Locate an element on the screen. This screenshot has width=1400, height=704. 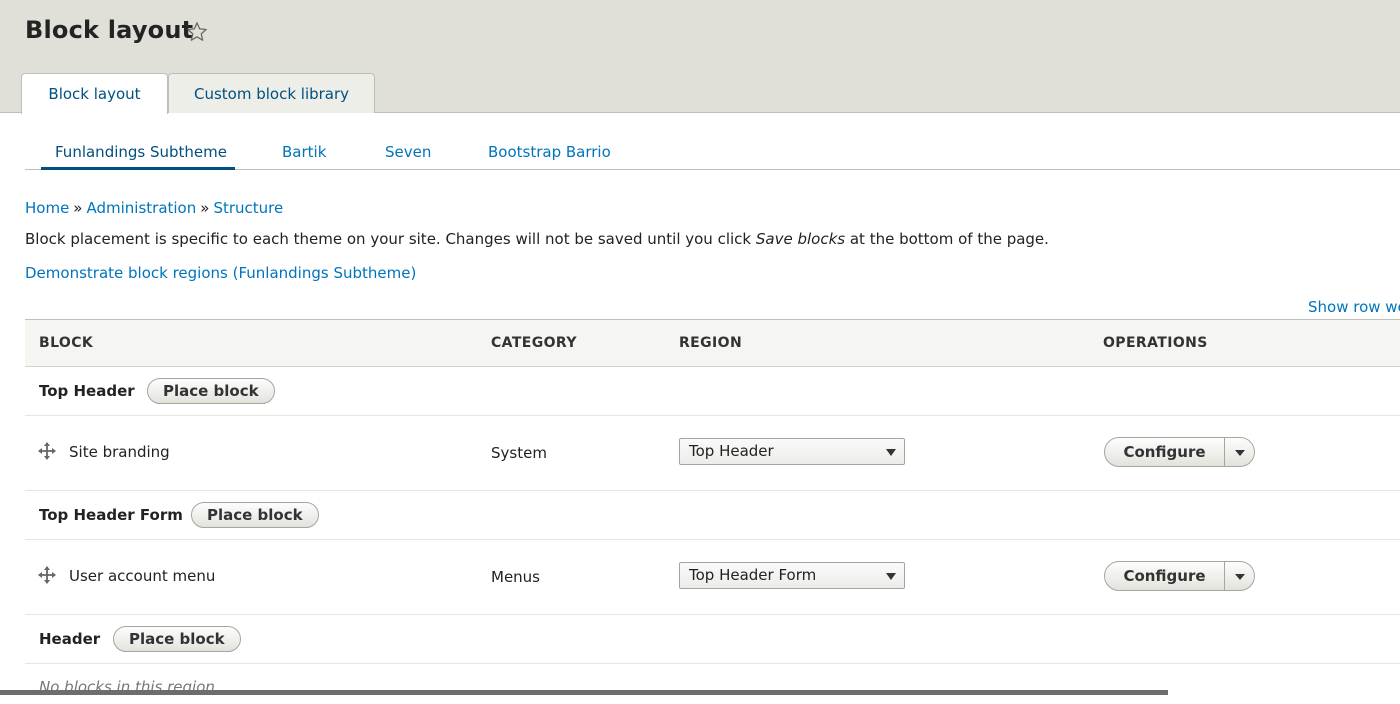
theme-tab-bartik: Bartik is located at coordinates (304, 152).